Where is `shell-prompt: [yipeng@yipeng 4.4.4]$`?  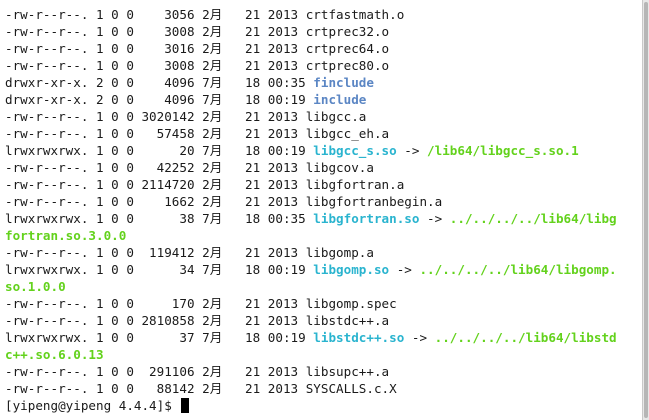 shell-prompt: [yipeng@yipeng 4.4.4]$ is located at coordinates (92, 405).